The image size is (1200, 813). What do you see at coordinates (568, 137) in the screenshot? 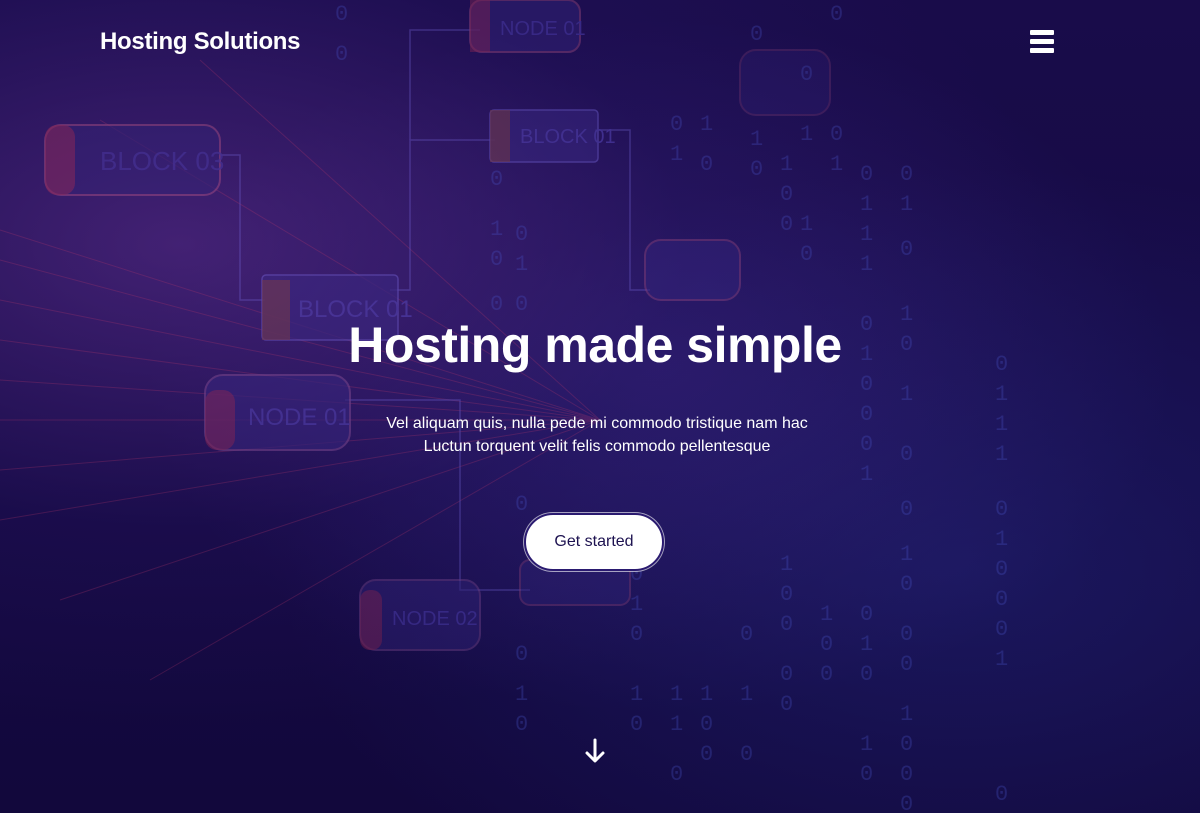
I see `bg-label: BLOCK 01` at bounding box center [568, 137].